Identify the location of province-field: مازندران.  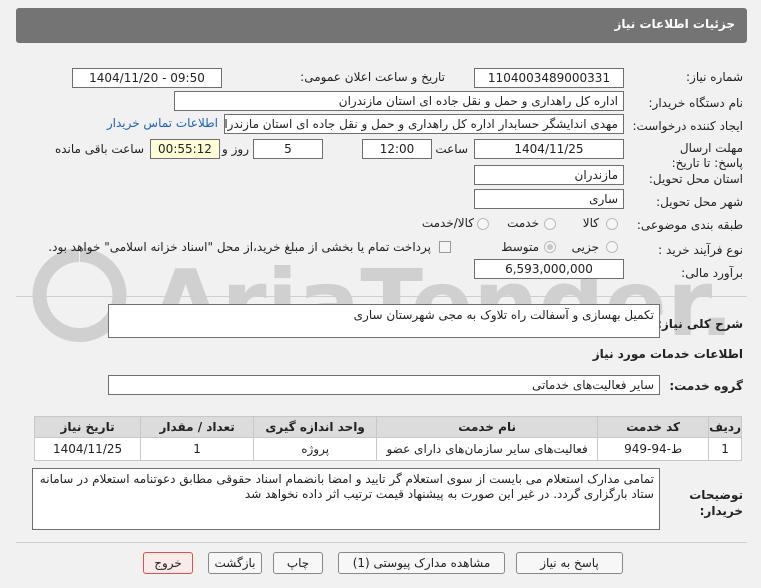
(549, 175).